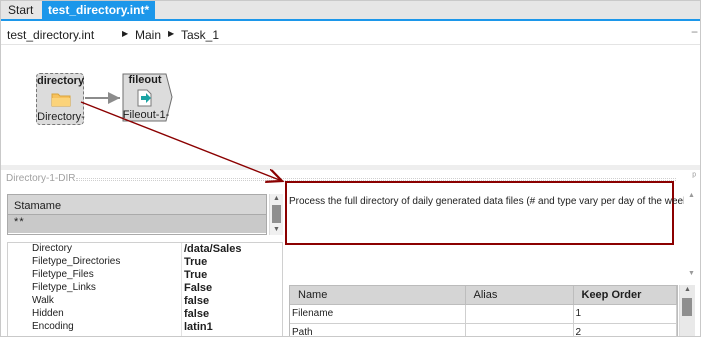  What do you see at coordinates (61, 117) in the screenshot?
I see `node-directory-label: Directory-` at bounding box center [61, 117].